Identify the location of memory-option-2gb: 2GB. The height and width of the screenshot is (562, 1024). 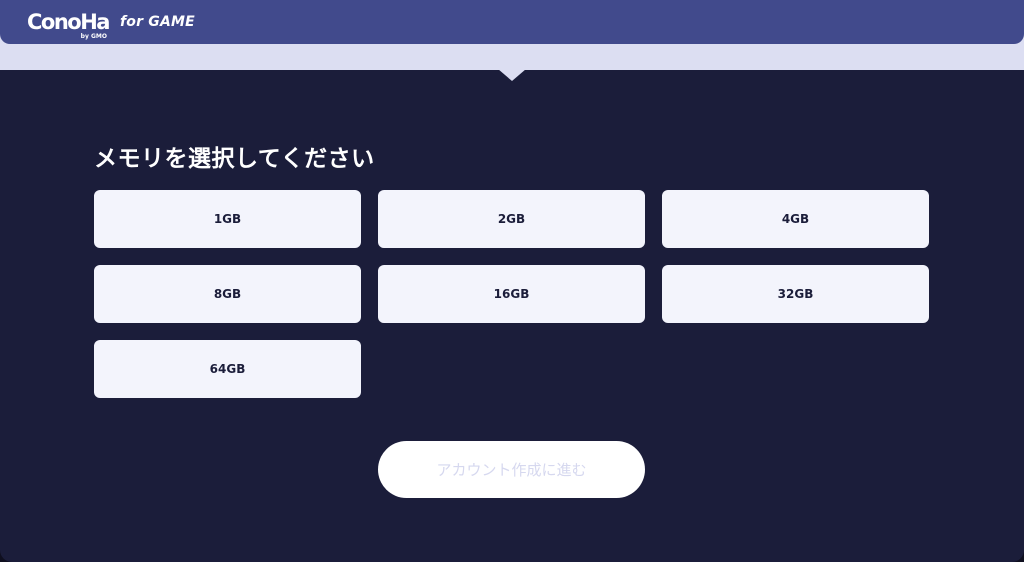
(511, 219).